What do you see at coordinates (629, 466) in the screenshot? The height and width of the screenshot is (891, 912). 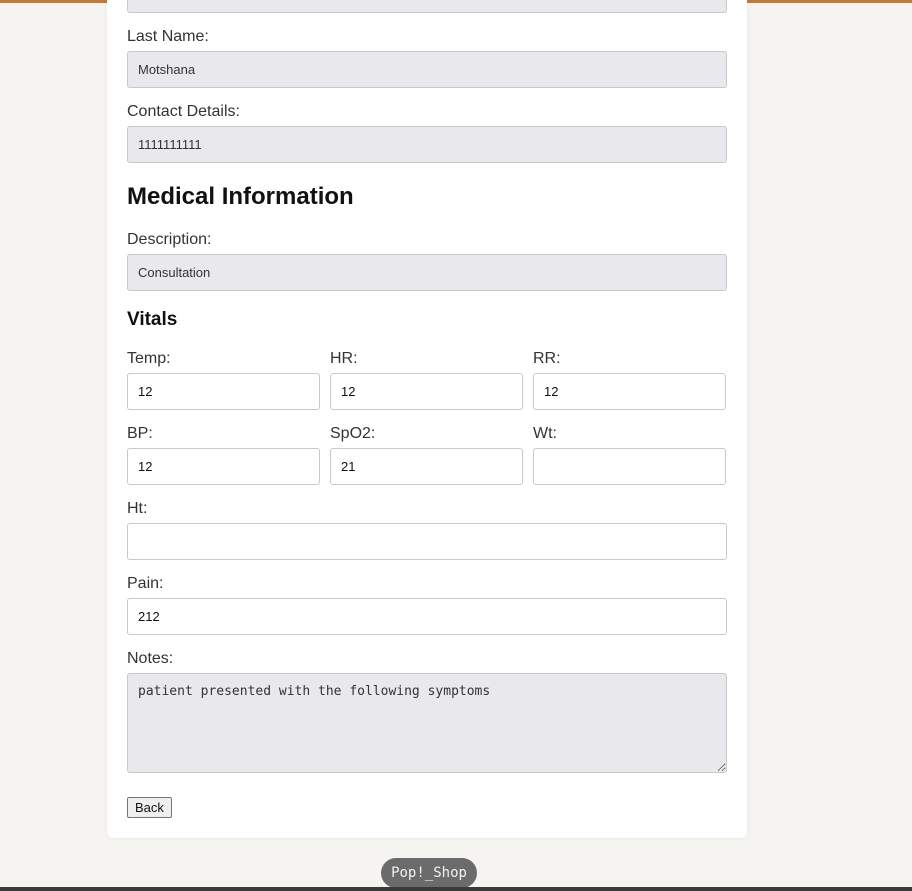 I see `wt-field` at bounding box center [629, 466].